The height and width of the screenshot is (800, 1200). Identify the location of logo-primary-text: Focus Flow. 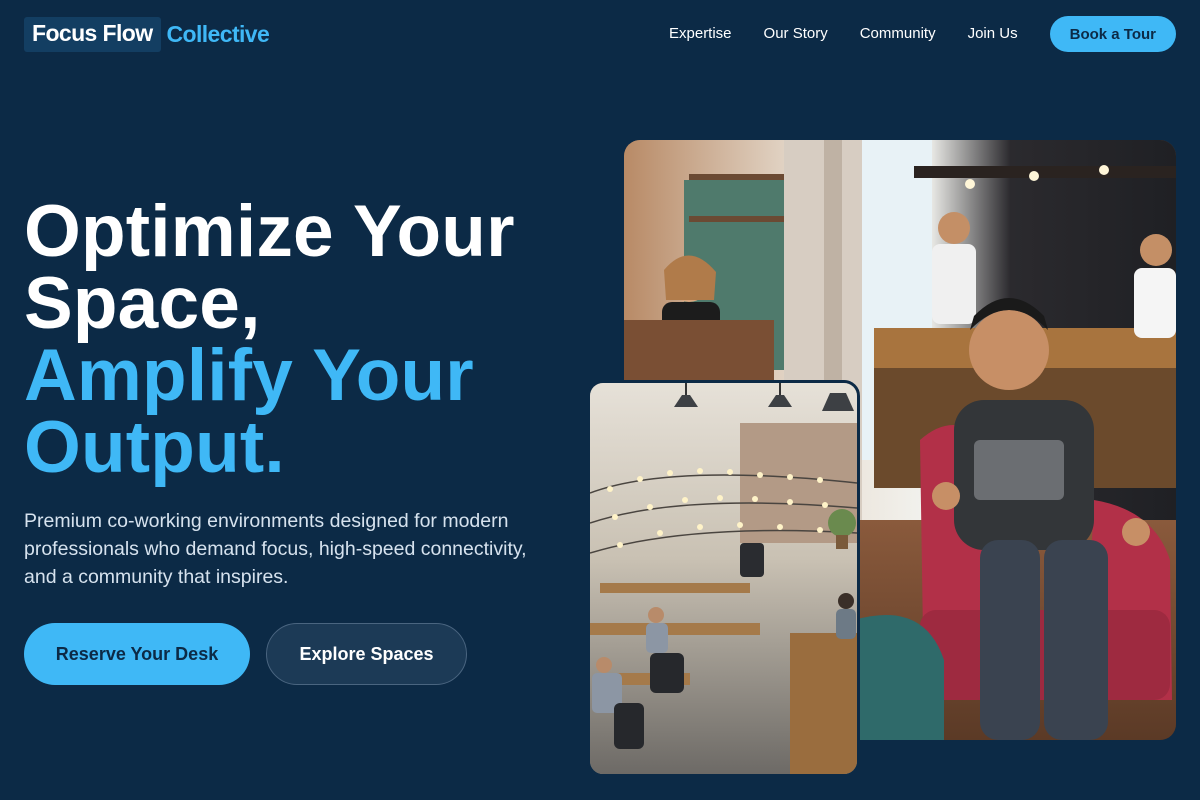
(92, 34).